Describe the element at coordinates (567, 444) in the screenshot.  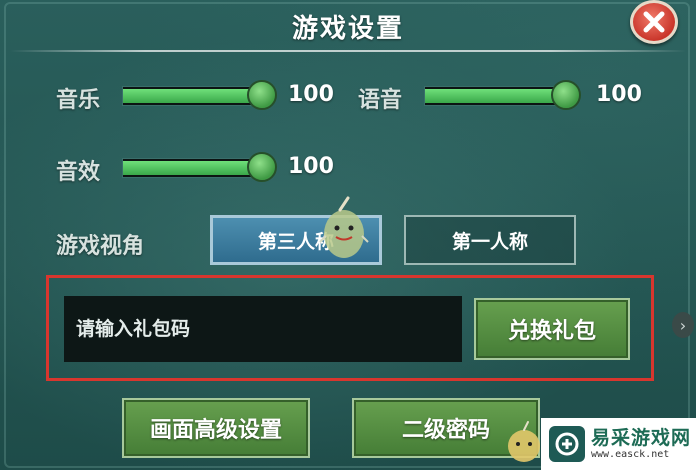
I see `watermark-logo-icon` at that location.